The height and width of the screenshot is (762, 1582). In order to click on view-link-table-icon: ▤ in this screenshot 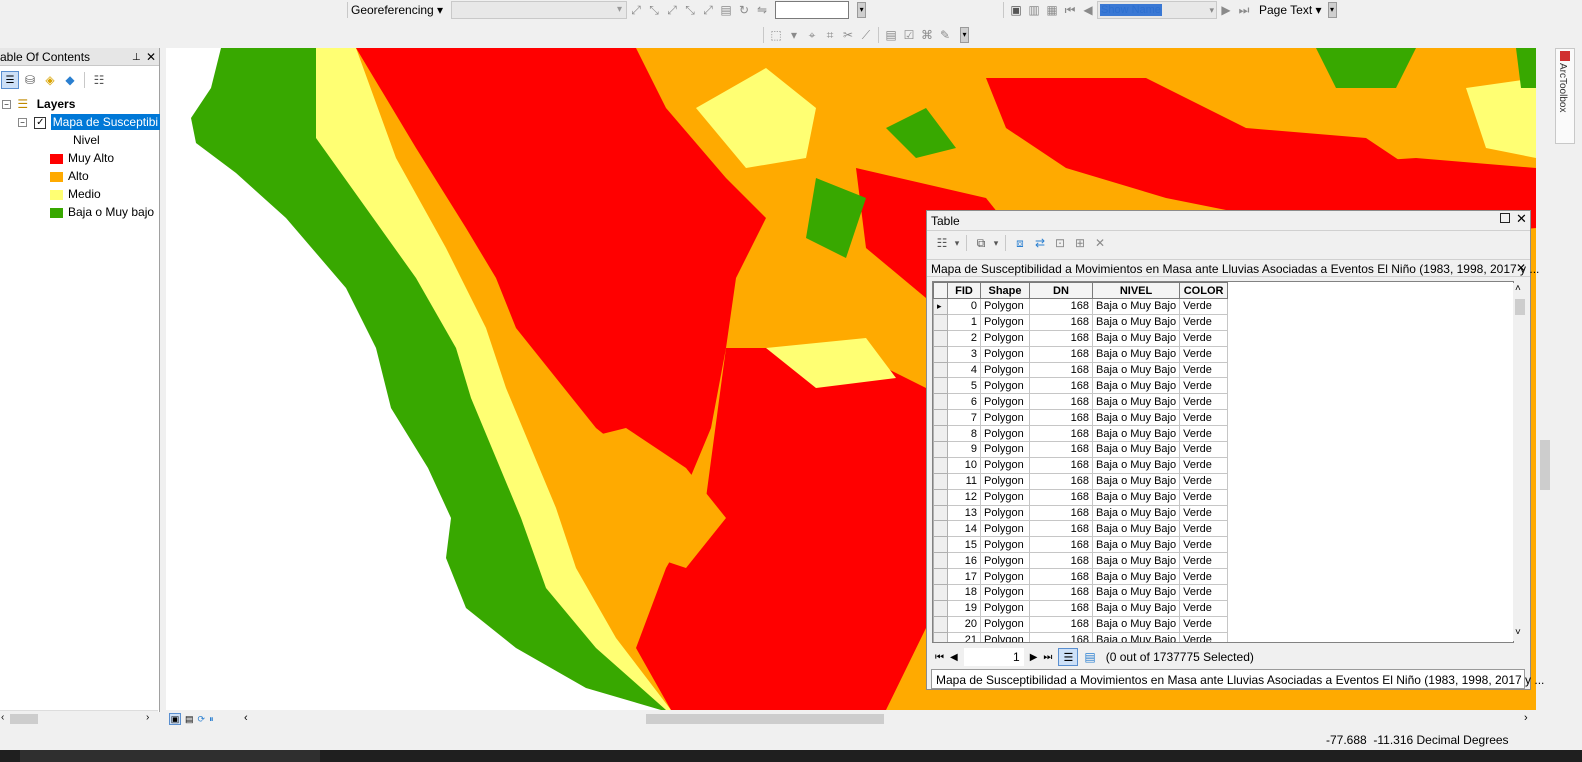, I will do `click(726, 10)`.